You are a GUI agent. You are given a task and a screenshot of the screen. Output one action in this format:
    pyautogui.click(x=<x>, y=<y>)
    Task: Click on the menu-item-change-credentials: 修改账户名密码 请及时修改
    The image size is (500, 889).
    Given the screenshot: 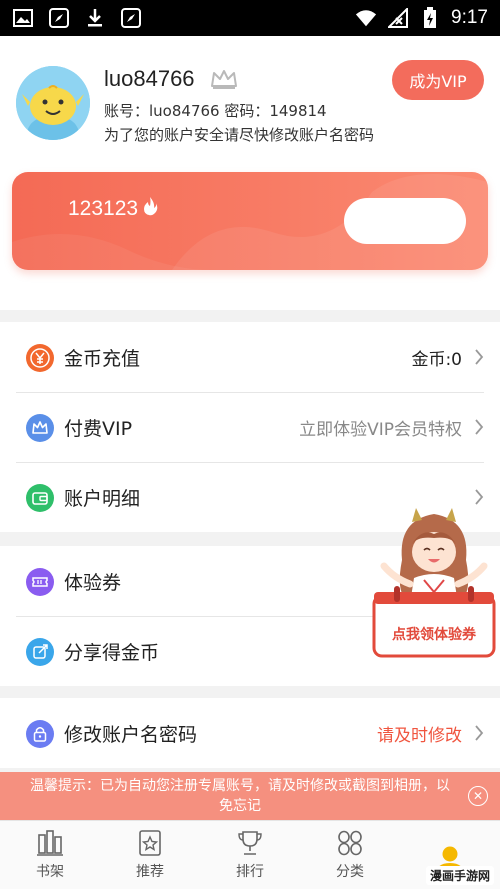 What is the action you would take?
    pyautogui.click(x=250, y=733)
    